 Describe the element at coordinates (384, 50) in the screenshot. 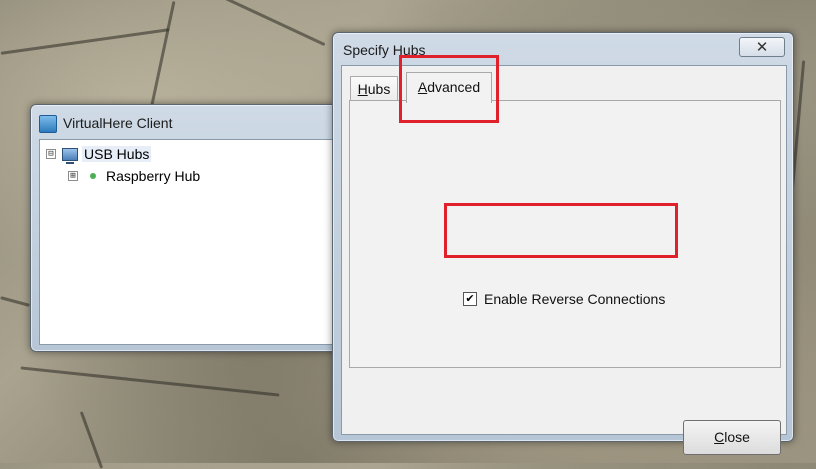

I see `dialog-title: Specify Hubs` at that location.